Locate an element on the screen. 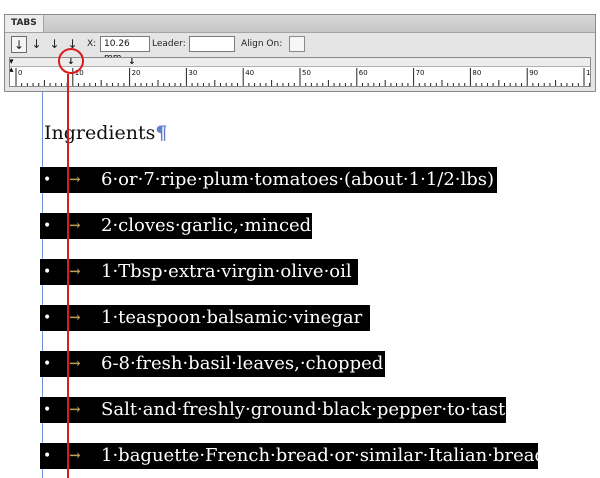 This screenshot has height=478, width=600. list-item: • → 1·teaspoon·balsamic·vinegar is located at coordinates (205, 318).